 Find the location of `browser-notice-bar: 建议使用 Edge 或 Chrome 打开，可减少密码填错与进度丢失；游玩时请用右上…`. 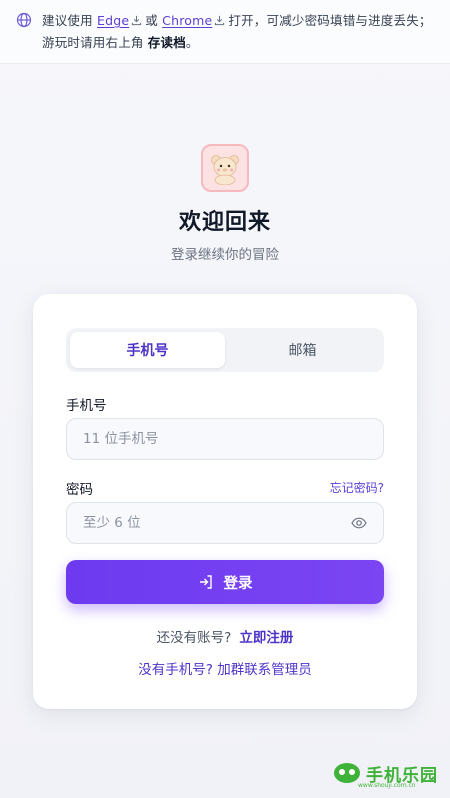

browser-notice-bar: 建议使用 Edge 或 Chrome 打开，可减少密码填错与进度丢失；游玩时请用右上… is located at coordinates (225, 32).